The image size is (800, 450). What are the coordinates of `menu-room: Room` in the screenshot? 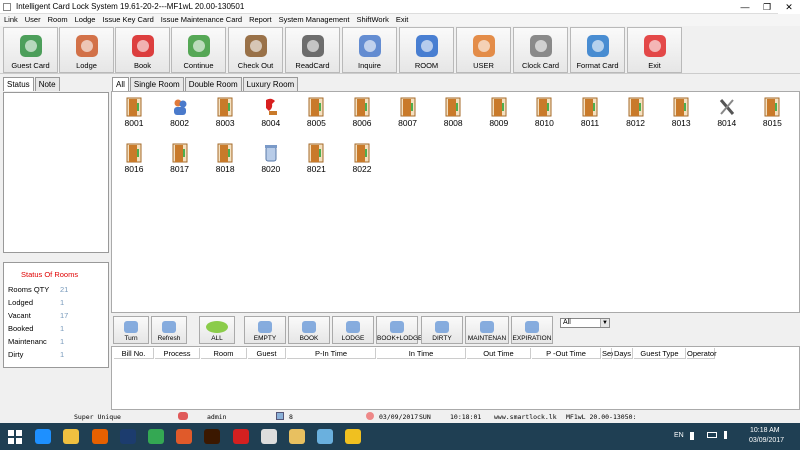 It's located at (58, 20).